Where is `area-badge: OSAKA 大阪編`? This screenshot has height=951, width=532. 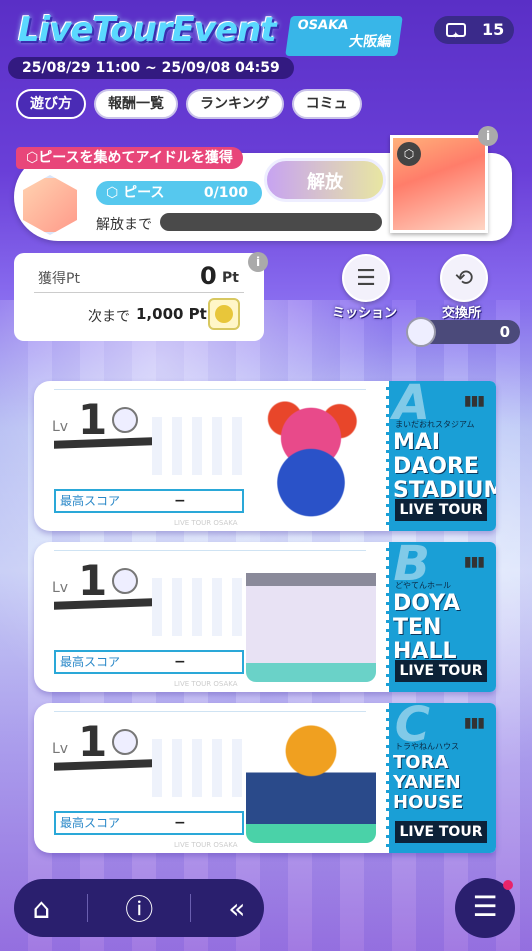 area-badge: OSAKA 大阪編 is located at coordinates (344, 36).